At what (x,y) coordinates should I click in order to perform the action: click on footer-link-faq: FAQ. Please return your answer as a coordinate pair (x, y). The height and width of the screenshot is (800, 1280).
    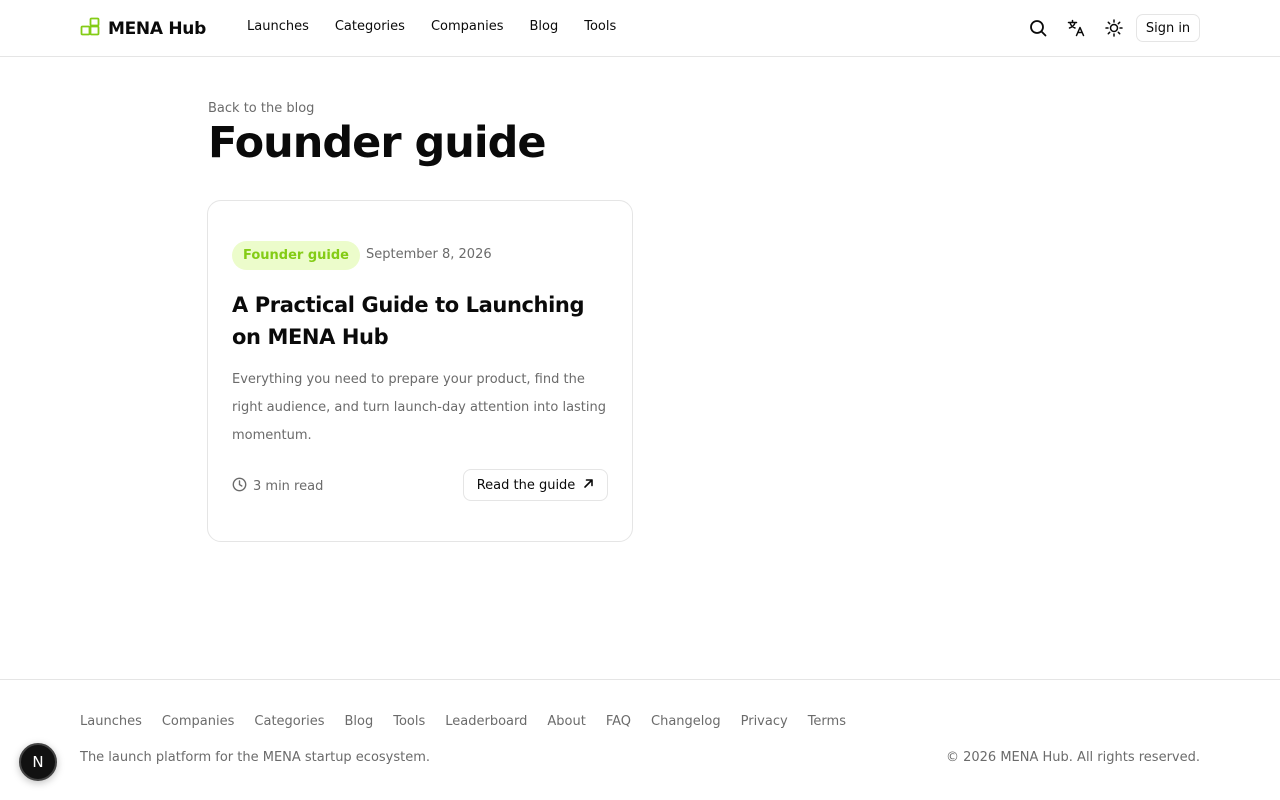
    Looking at the image, I should click on (618, 721).